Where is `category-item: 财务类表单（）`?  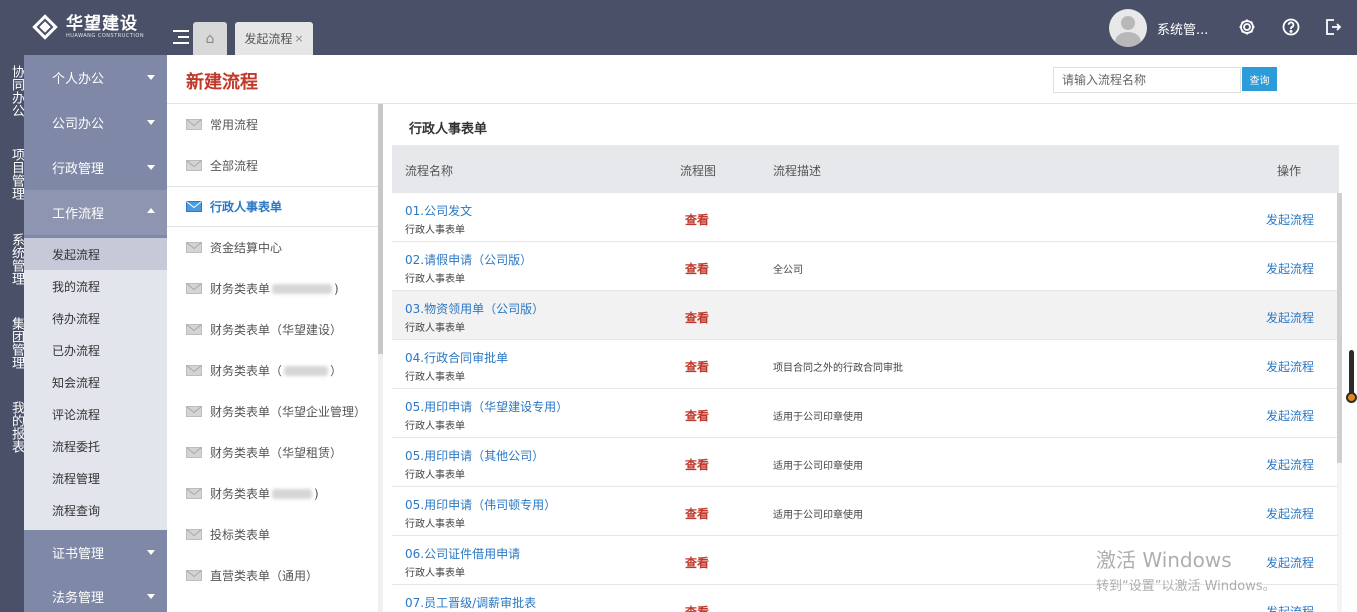
category-item: 财务类表单（） is located at coordinates (272, 370).